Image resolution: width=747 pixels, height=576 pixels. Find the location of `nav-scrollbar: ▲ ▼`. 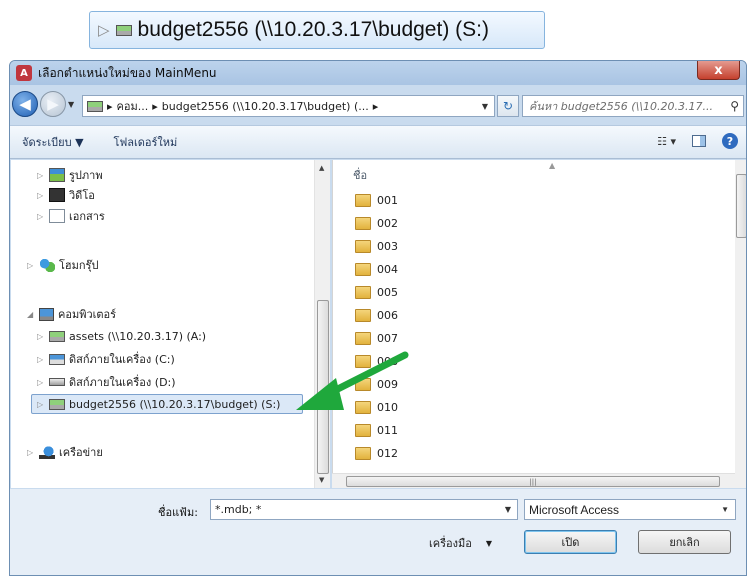

nav-scrollbar: ▲ ▼ is located at coordinates (322, 324).